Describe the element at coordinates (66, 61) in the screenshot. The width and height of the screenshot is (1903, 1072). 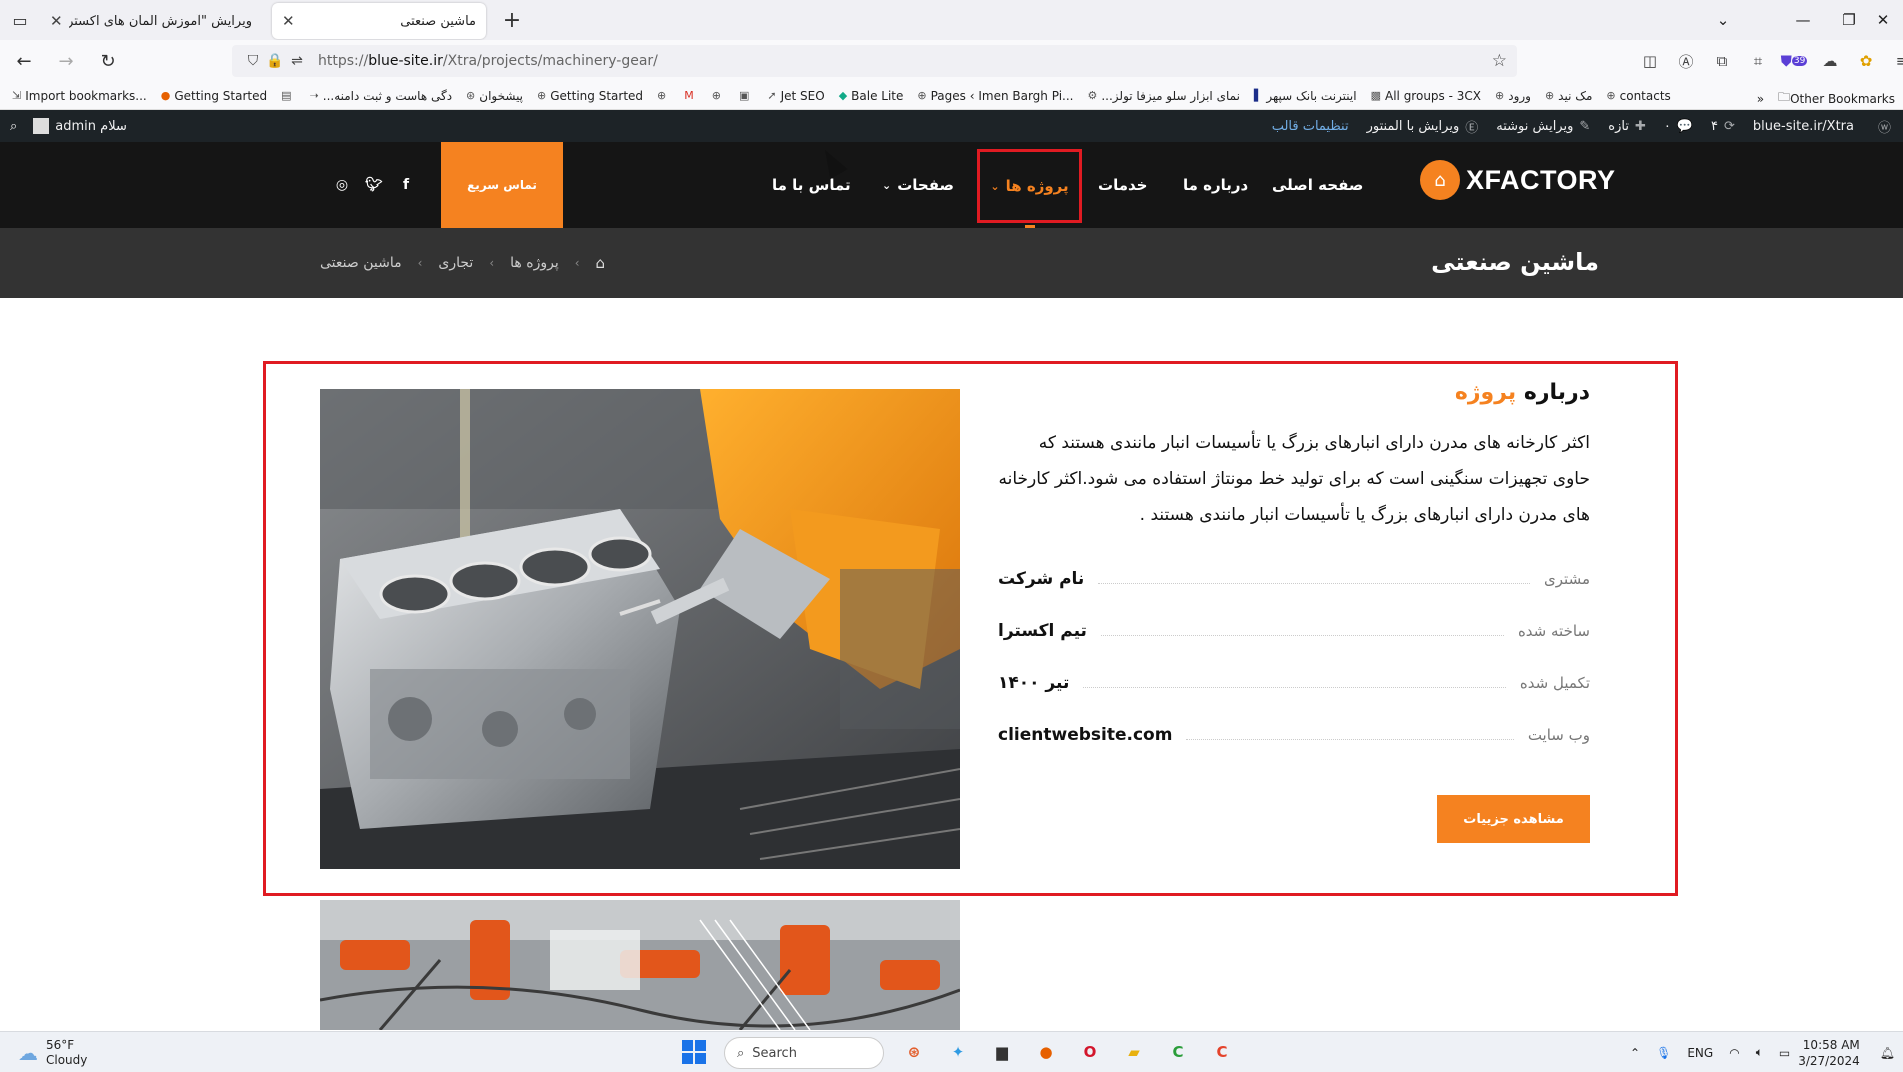
I see `forward-arrow-icon: →` at that location.